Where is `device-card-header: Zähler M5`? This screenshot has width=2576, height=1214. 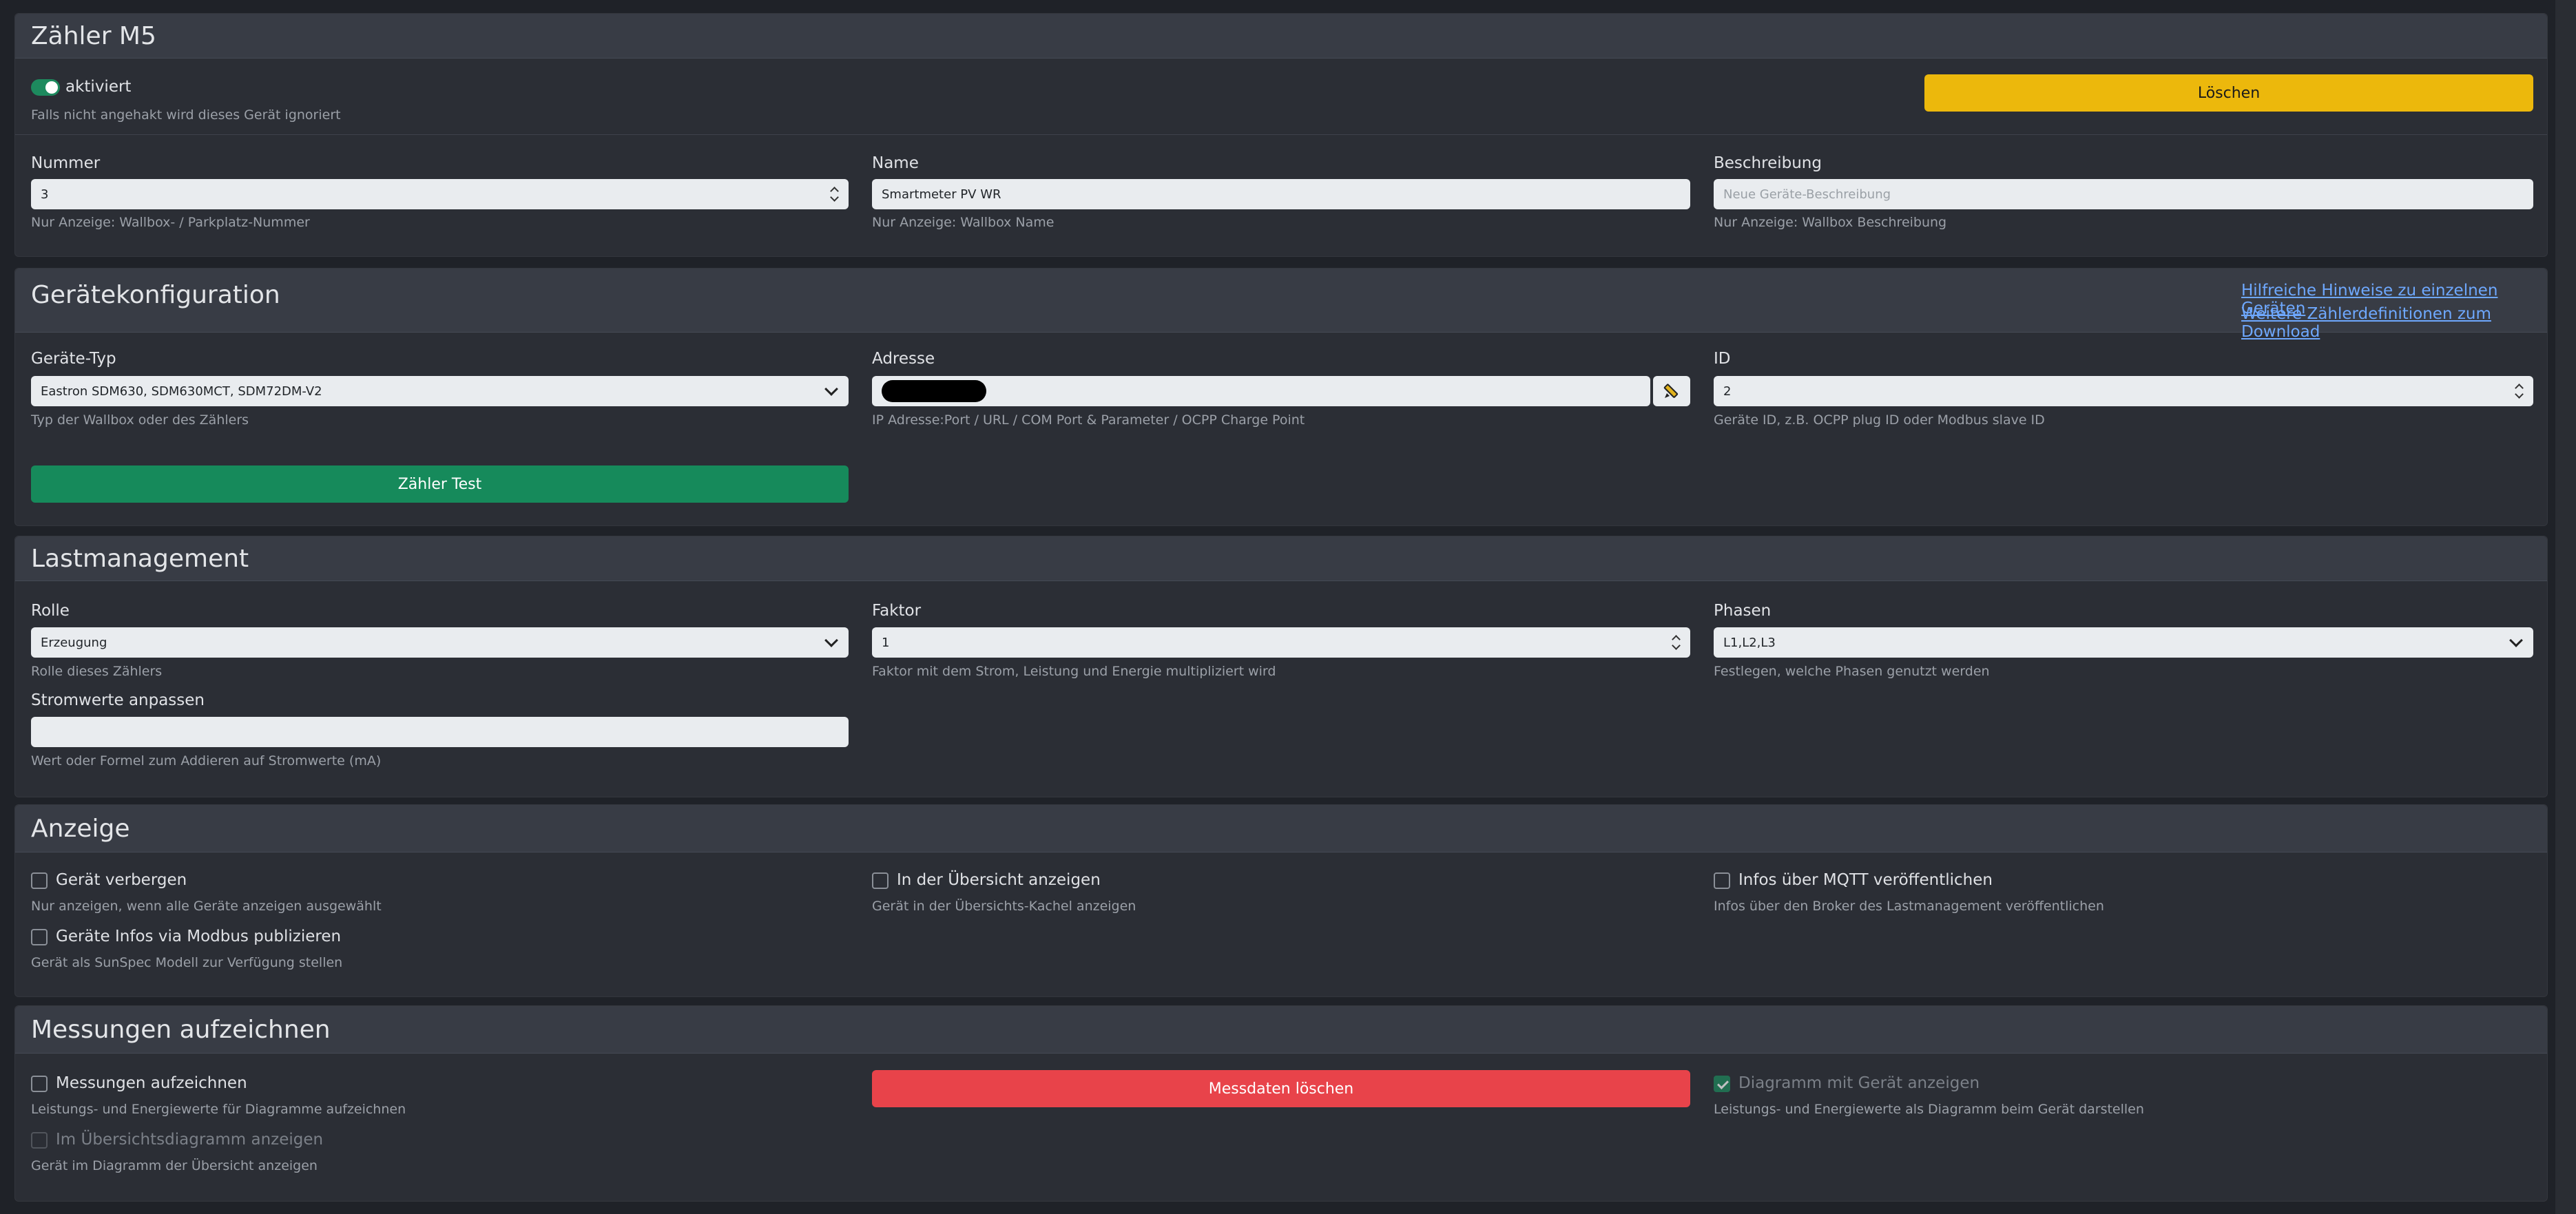
device-card-header: Zähler M5 is located at coordinates (1281, 36).